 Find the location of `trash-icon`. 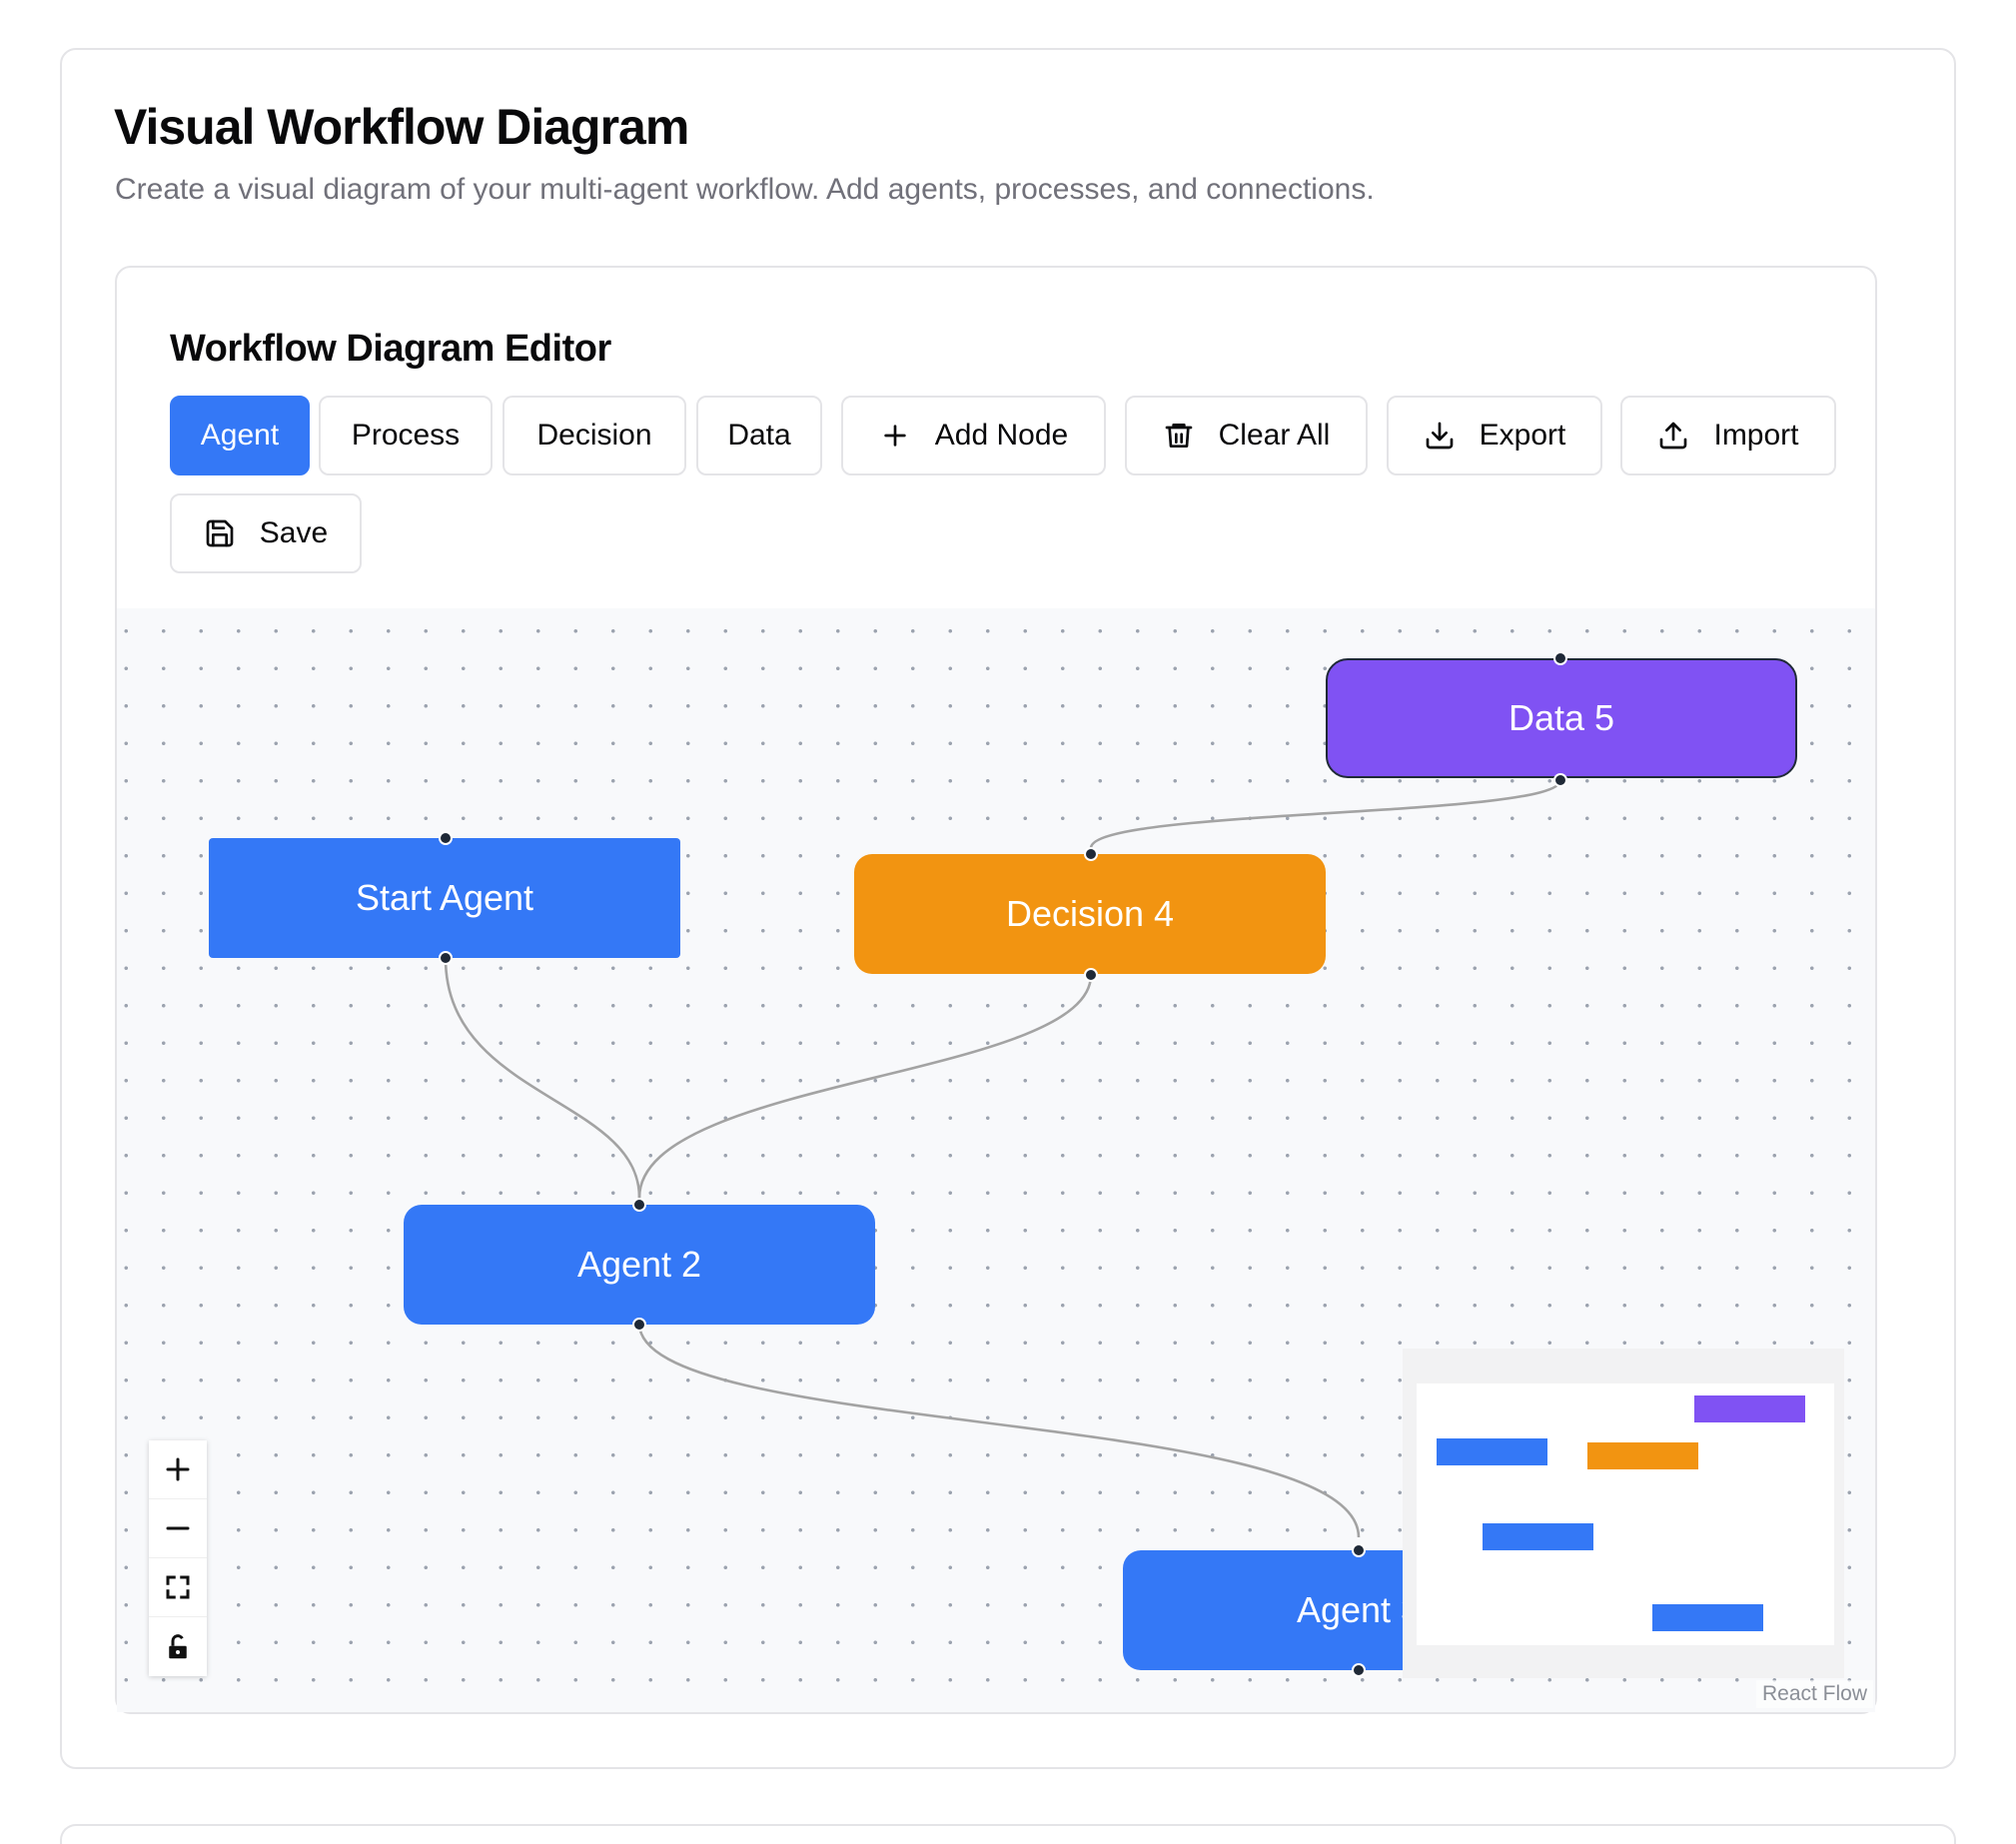

trash-icon is located at coordinates (1178, 436).